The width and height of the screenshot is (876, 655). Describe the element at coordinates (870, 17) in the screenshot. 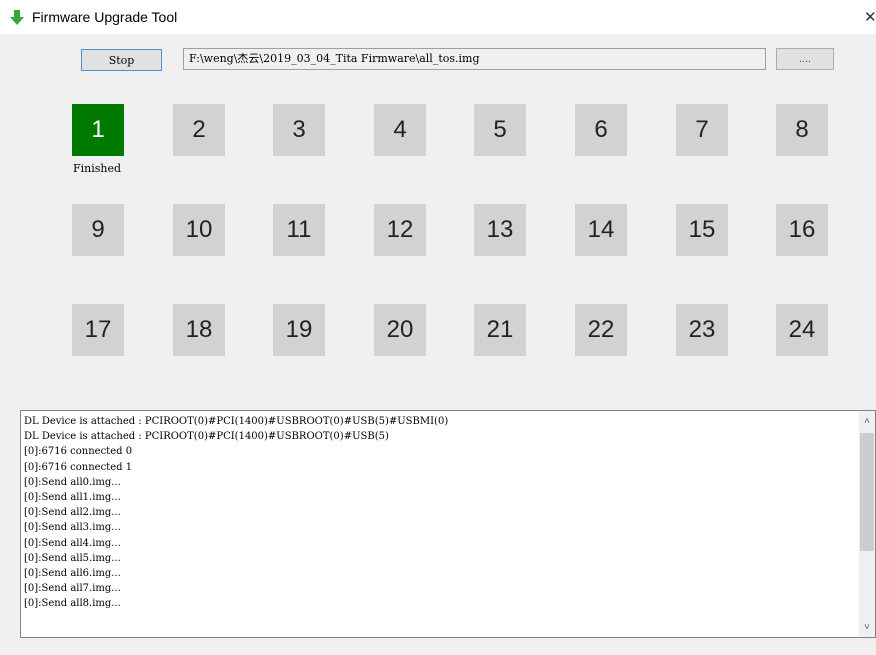

I see `close-icon: ✕` at that location.